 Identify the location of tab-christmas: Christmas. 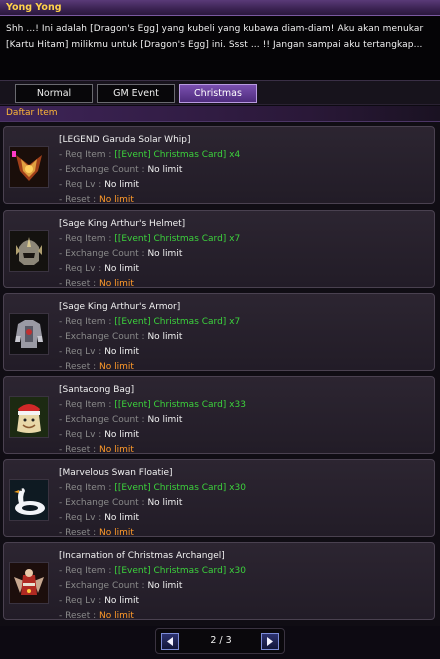
(218, 93).